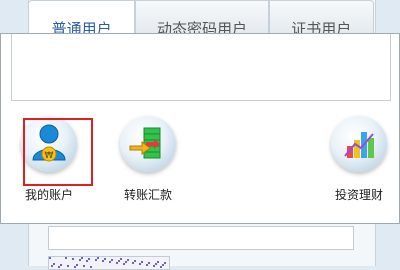 Image resolution: width=400 pixels, height=270 pixels. I want to click on tab-certificate-user: 证书用户, so click(321, 16).